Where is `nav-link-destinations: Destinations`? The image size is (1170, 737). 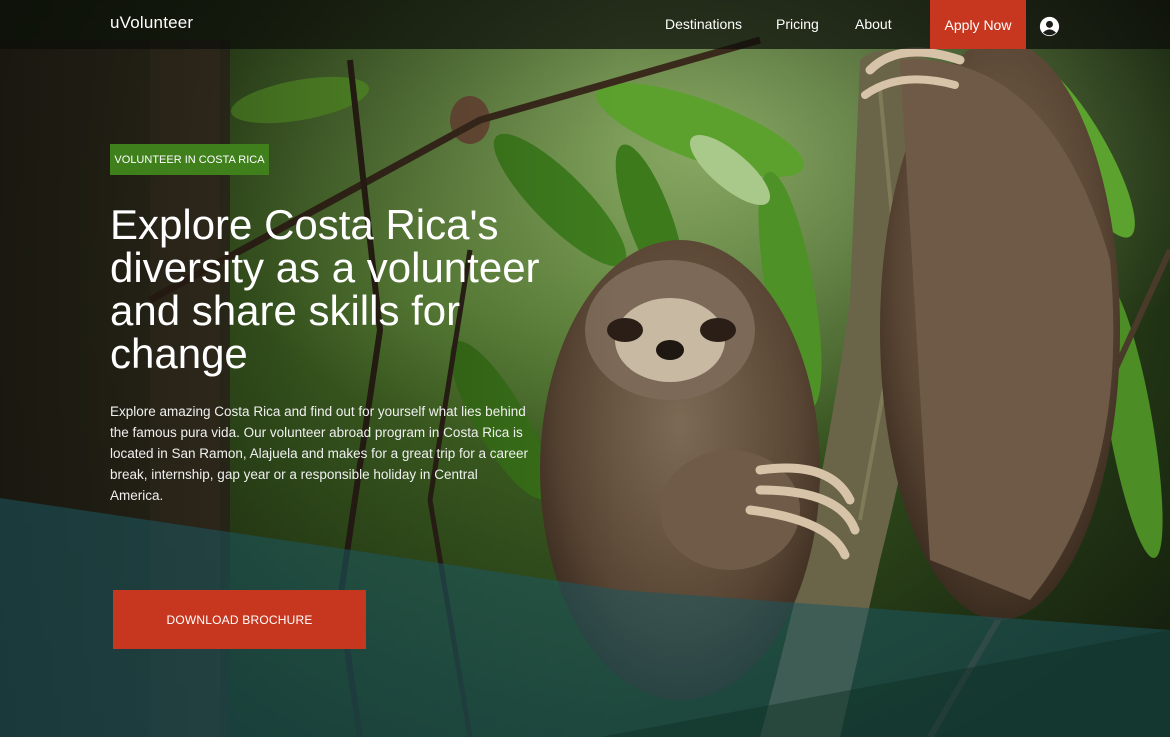
nav-link-destinations: Destinations is located at coordinates (703, 24).